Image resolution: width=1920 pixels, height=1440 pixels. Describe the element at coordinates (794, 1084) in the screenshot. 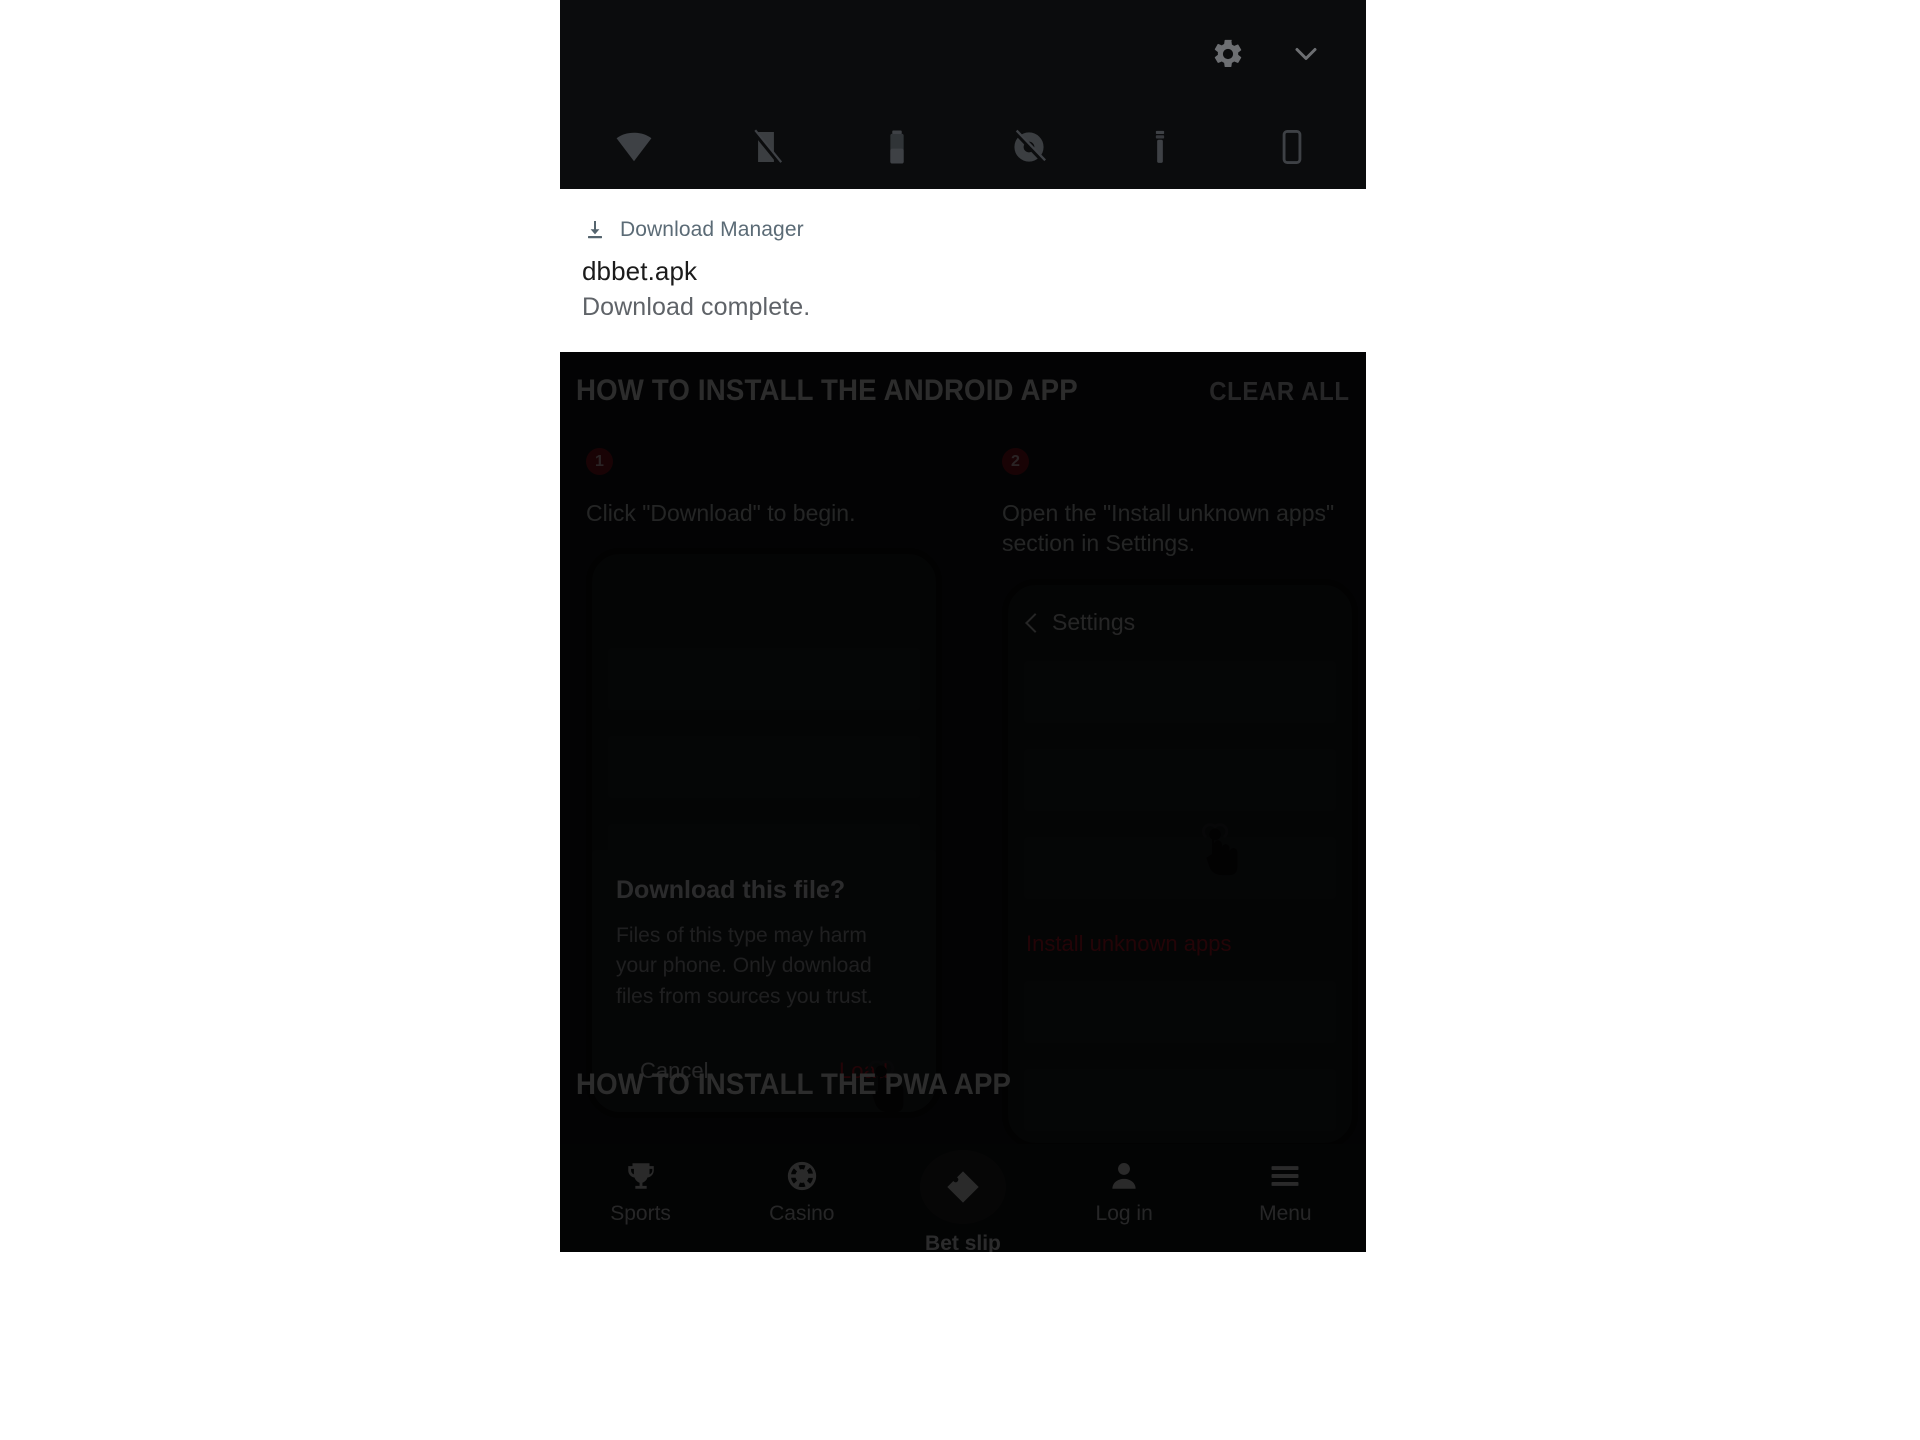

I see `pwa-section-title: HOW TO INSTALL THE PWA APP` at that location.